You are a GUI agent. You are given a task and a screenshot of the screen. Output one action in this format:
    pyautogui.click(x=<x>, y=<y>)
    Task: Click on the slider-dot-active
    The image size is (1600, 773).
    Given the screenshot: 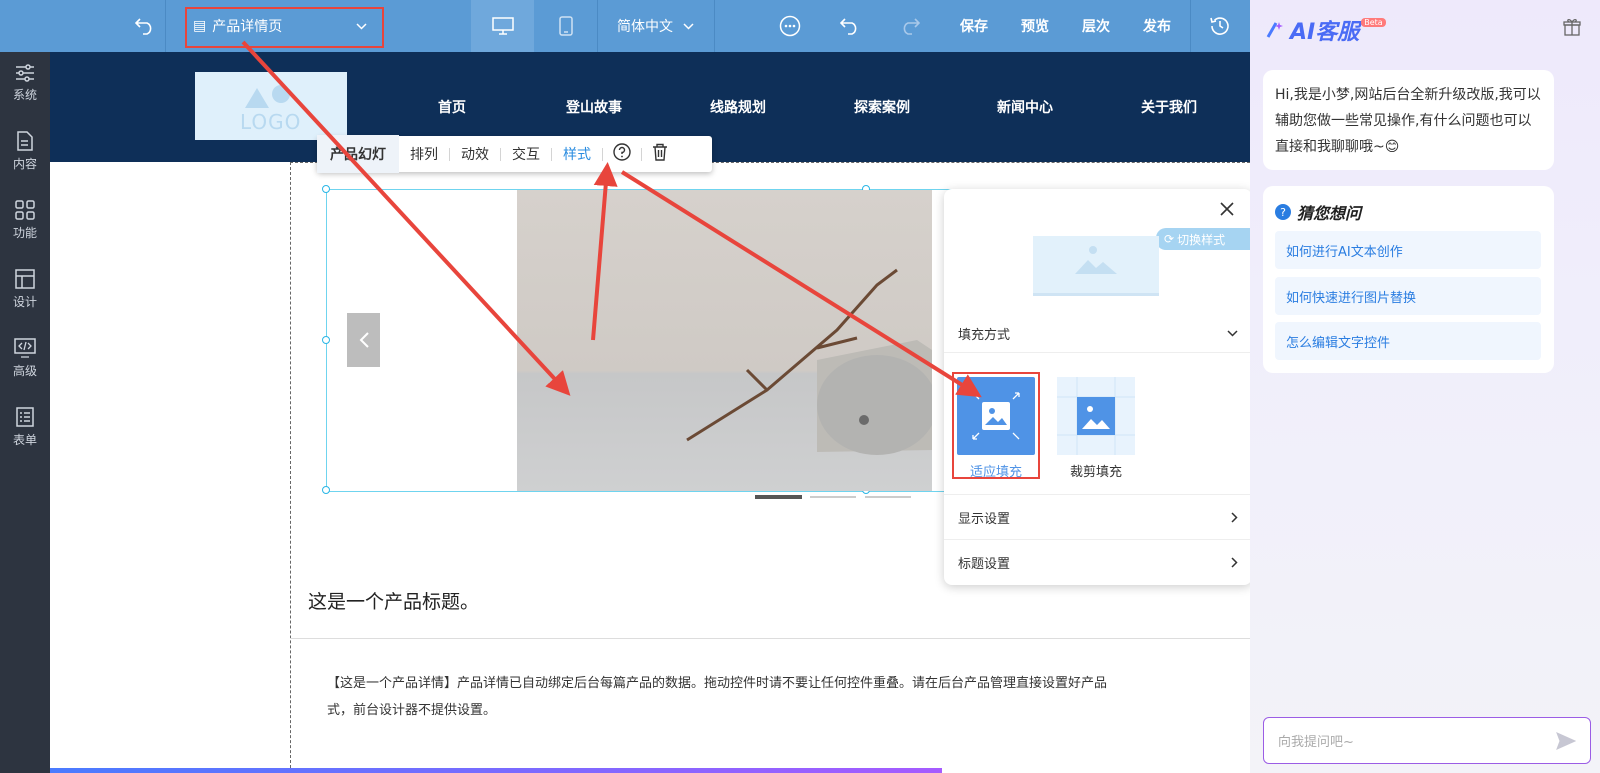 What is the action you would take?
    pyautogui.click(x=778, y=497)
    